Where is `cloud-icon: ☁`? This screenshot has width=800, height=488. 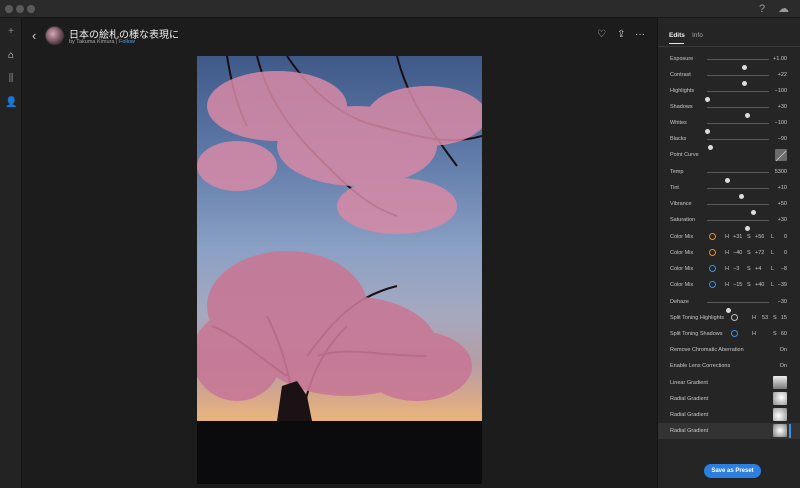 cloud-icon: ☁ is located at coordinates (783, 9).